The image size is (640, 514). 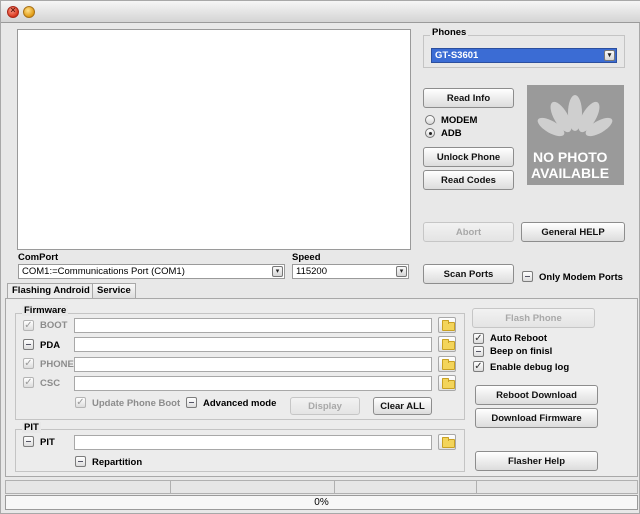 What do you see at coordinates (28, 441) in the screenshot?
I see `pit-checkbox` at bounding box center [28, 441].